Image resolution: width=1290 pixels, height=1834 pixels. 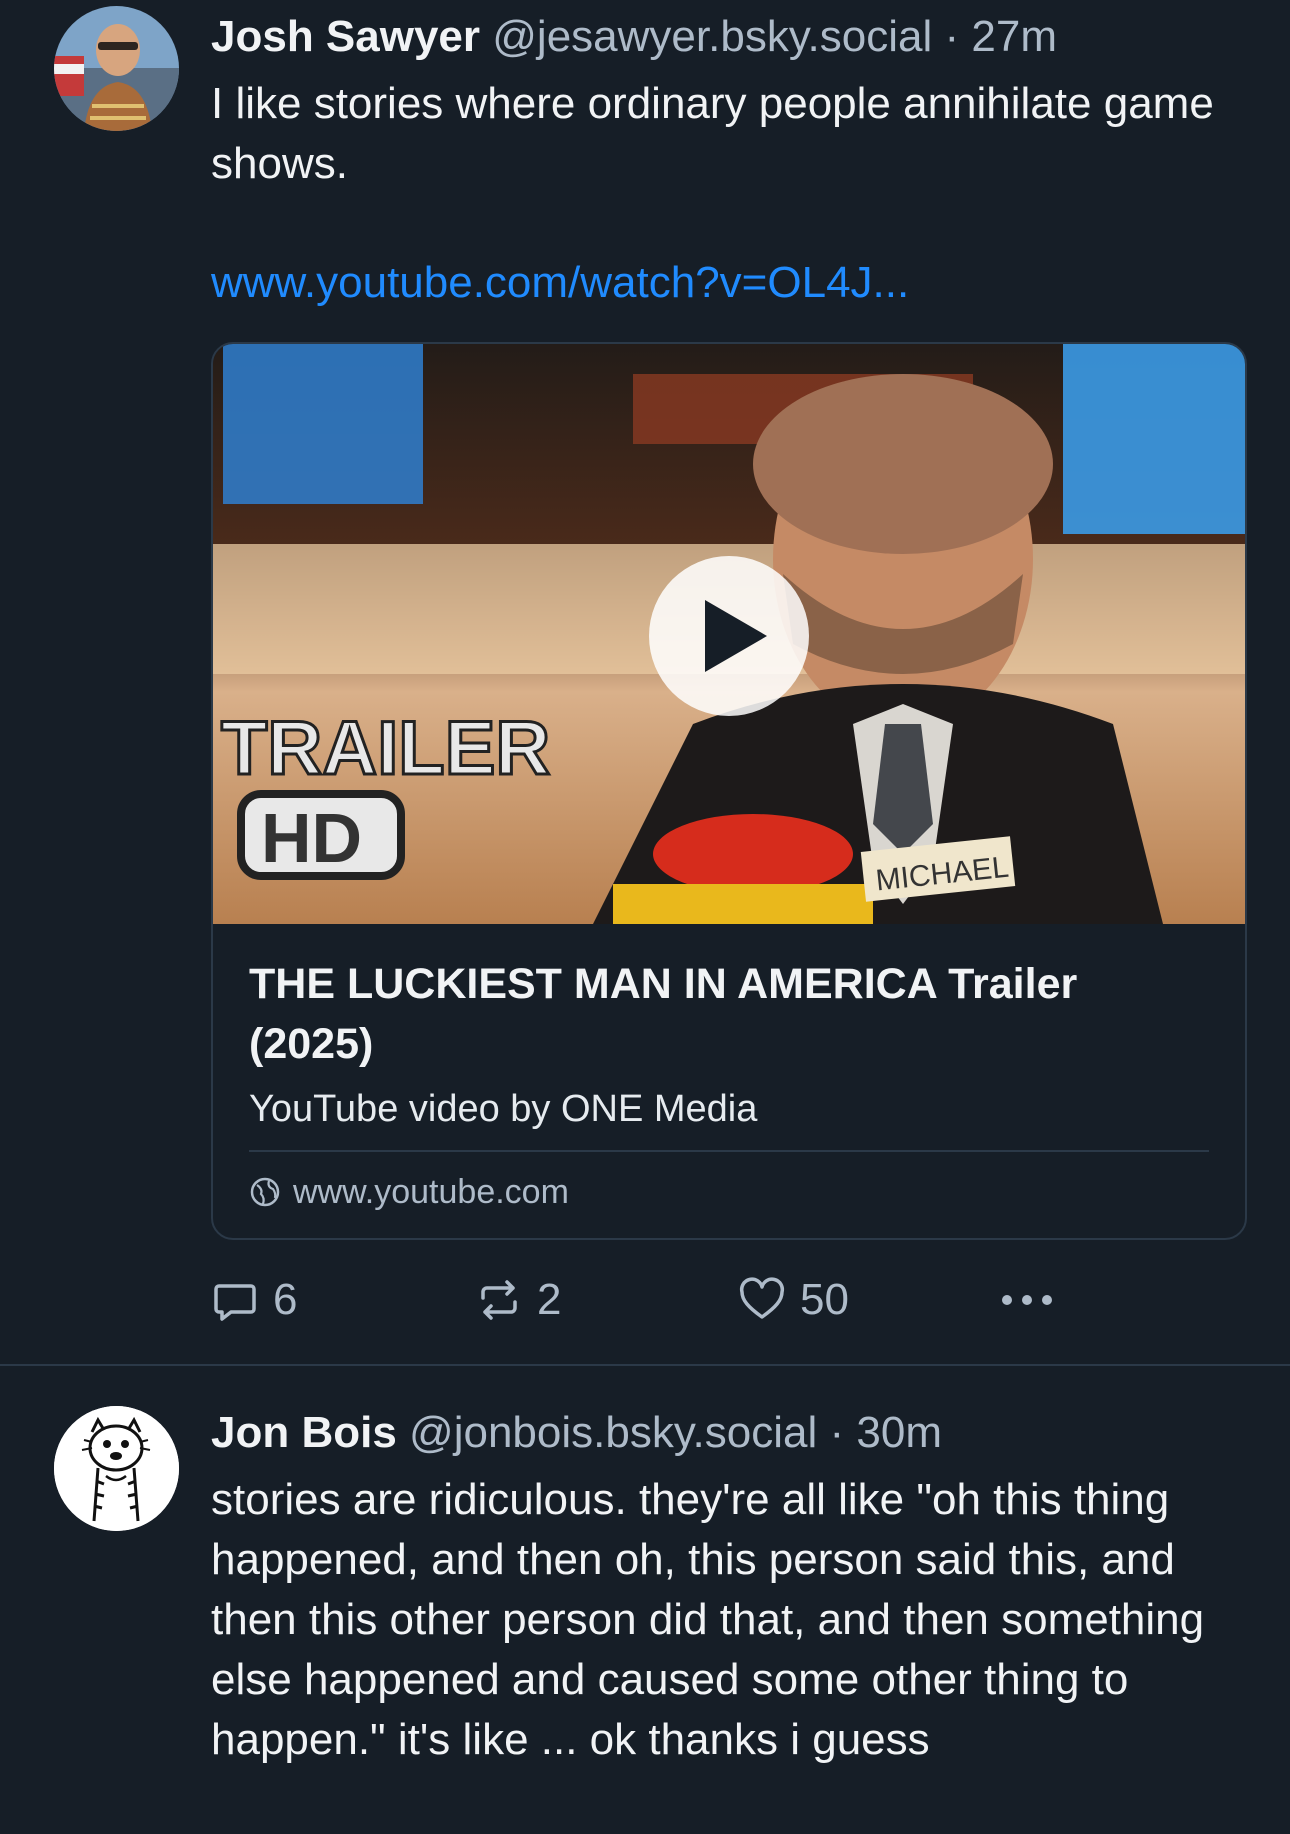 I want to click on card-domain-text: www.youtube.com, so click(x=431, y=1192).